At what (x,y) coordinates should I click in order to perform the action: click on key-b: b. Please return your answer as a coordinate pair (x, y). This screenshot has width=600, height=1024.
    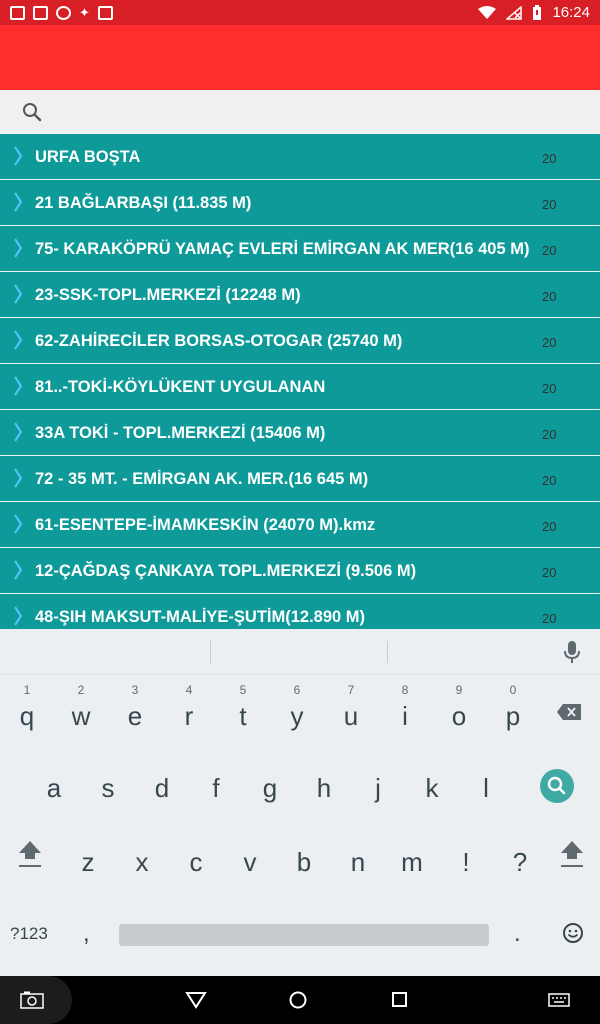
    Looking at the image, I should click on (304, 860).